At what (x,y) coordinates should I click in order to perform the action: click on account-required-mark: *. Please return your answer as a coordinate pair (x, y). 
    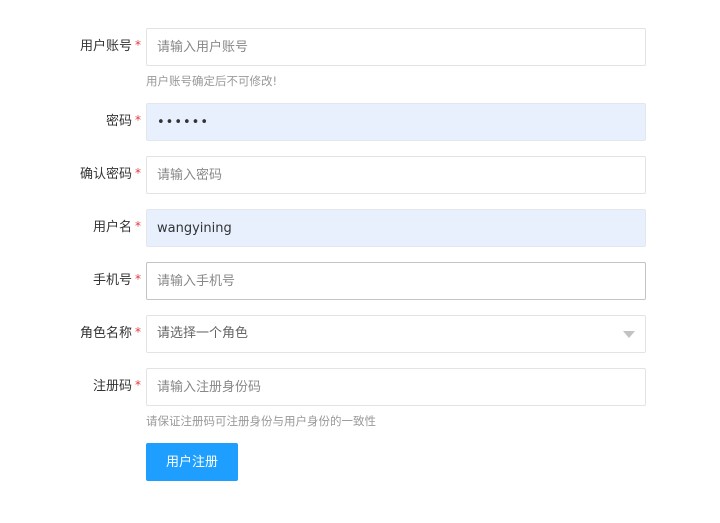
    Looking at the image, I should click on (138, 45).